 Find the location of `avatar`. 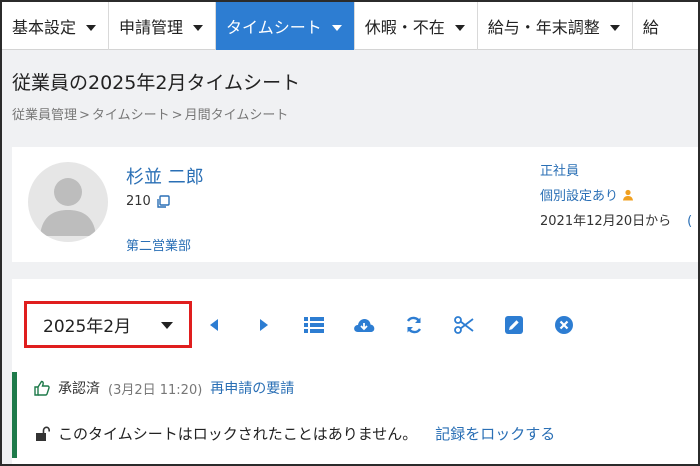

avatar is located at coordinates (68, 202).